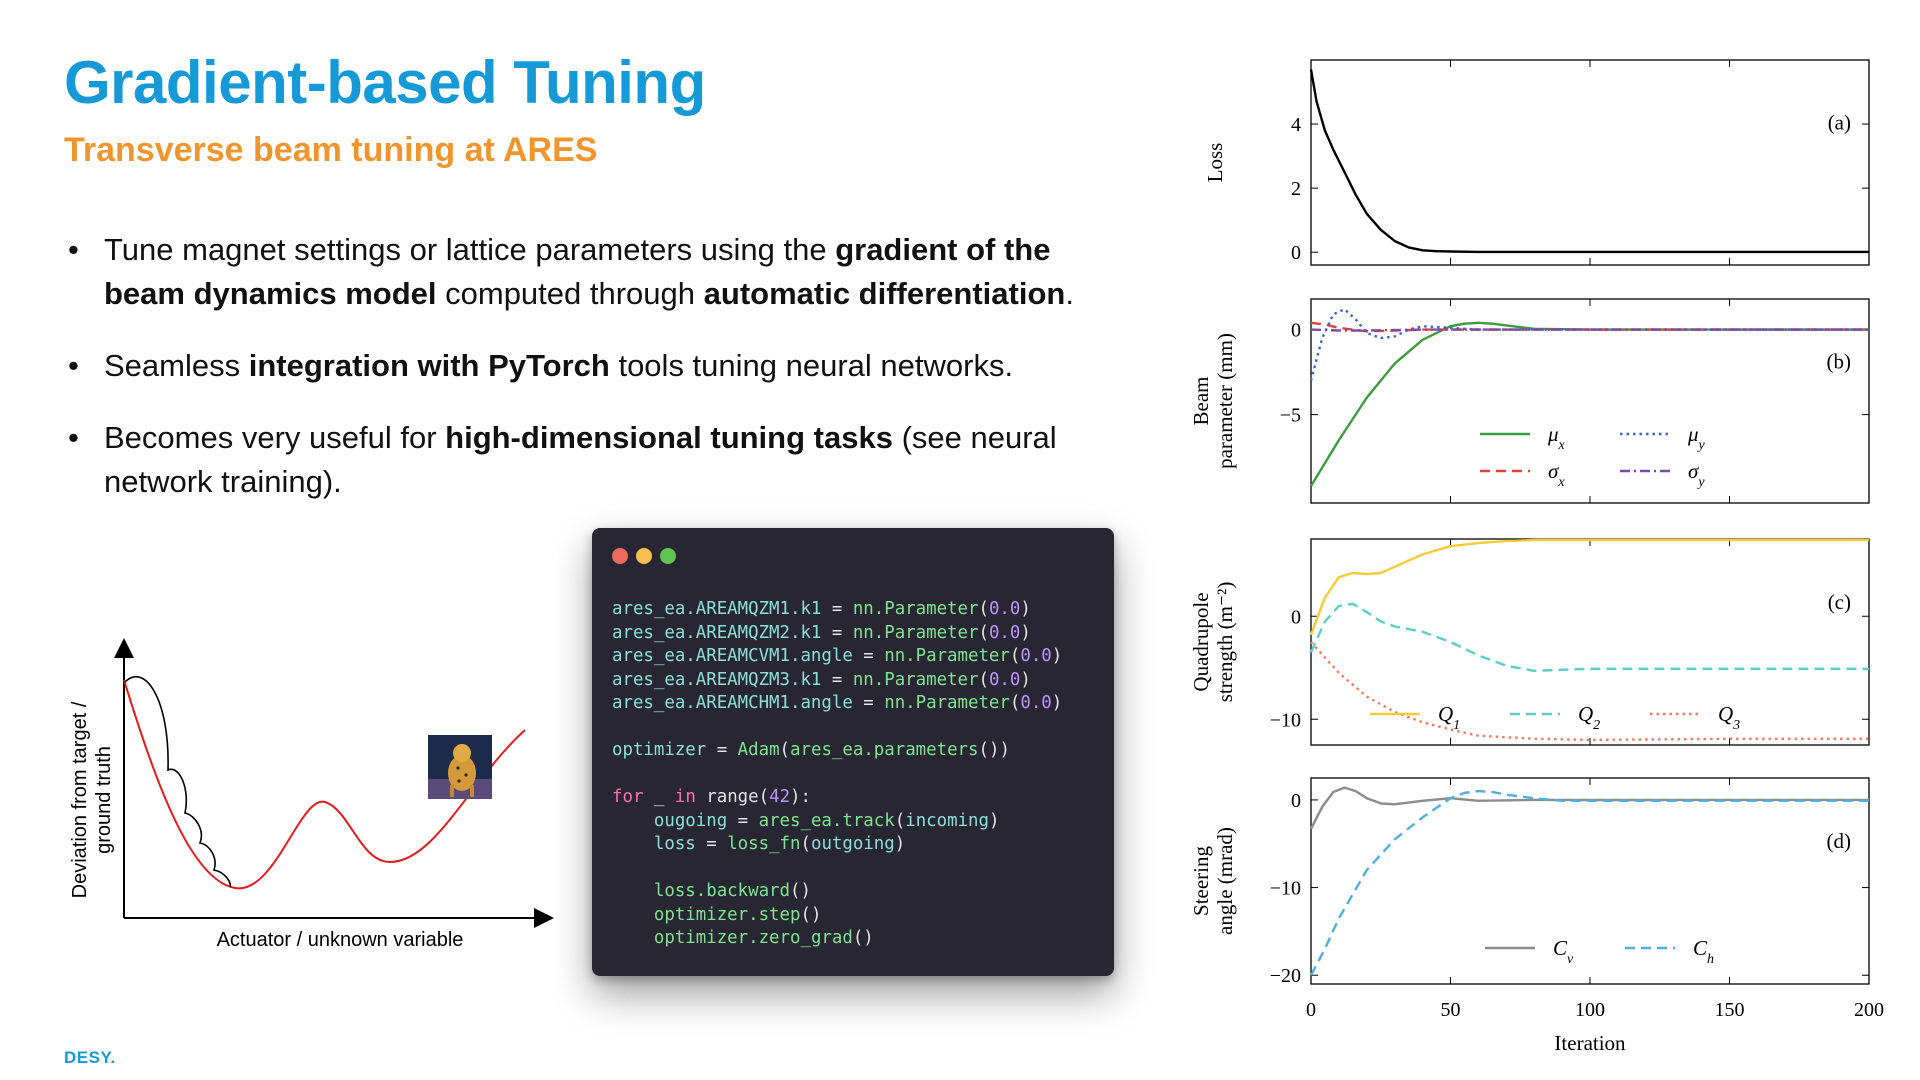 This screenshot has width=1920, height=1080. Describe the element at coordinates (104, 800) in the screenshot. I see `sketch-ylabel-2: ground truth` at that location.